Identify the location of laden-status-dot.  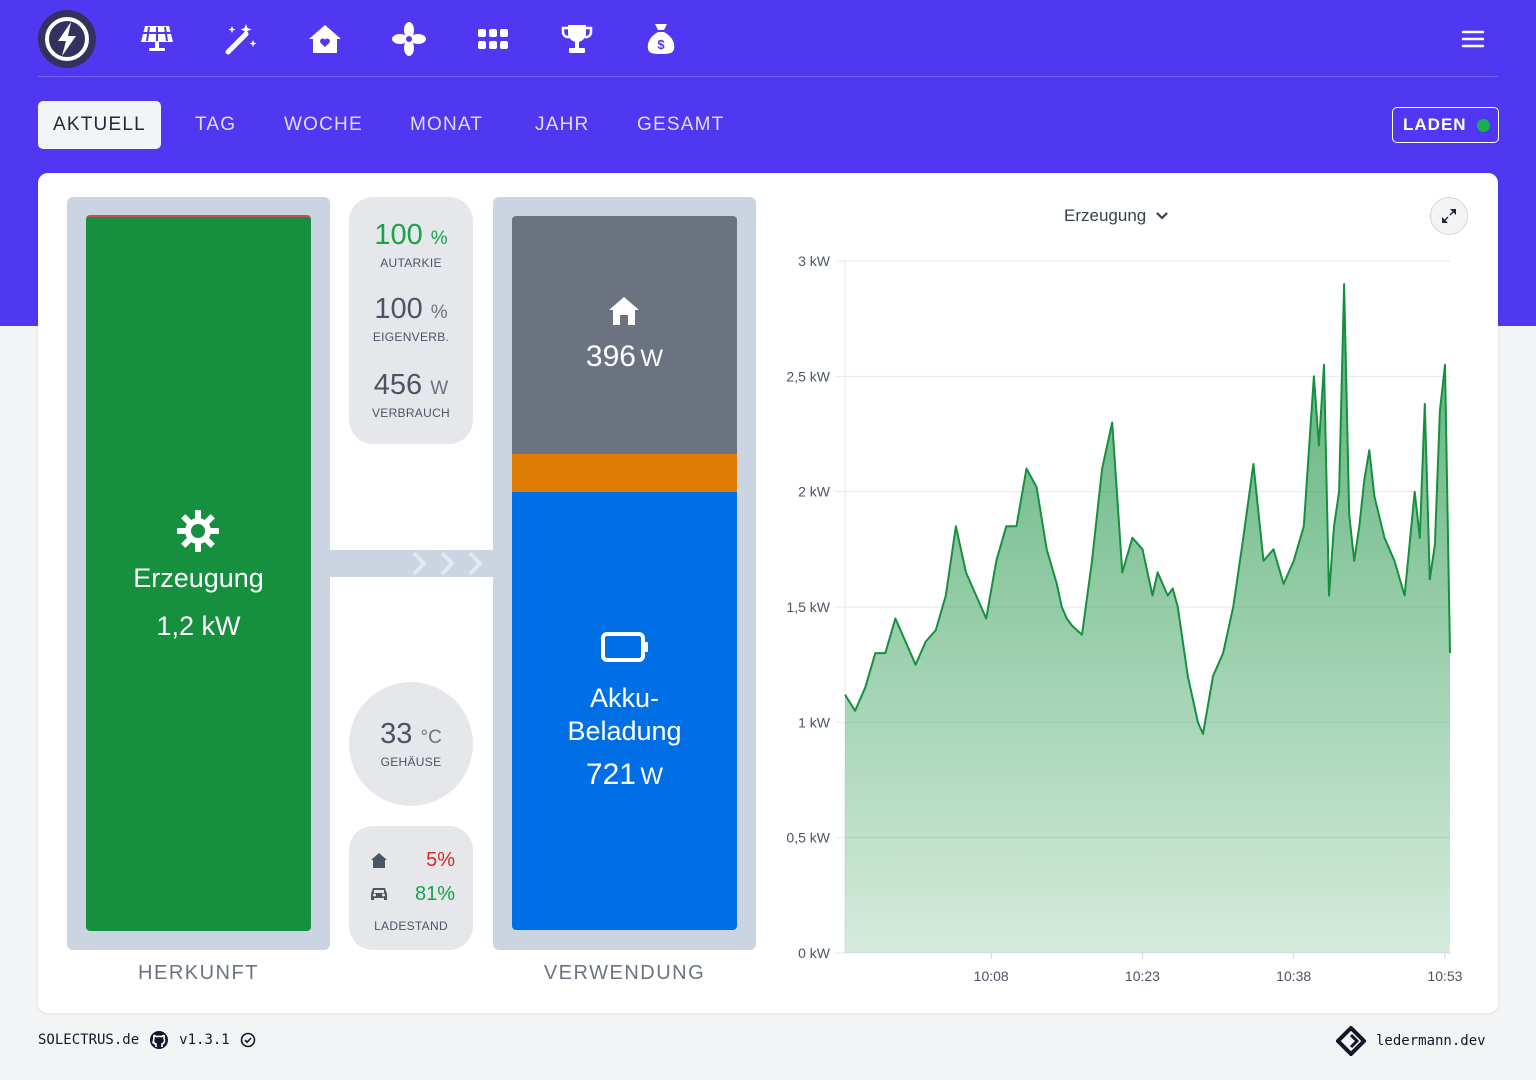
(1483, 125).